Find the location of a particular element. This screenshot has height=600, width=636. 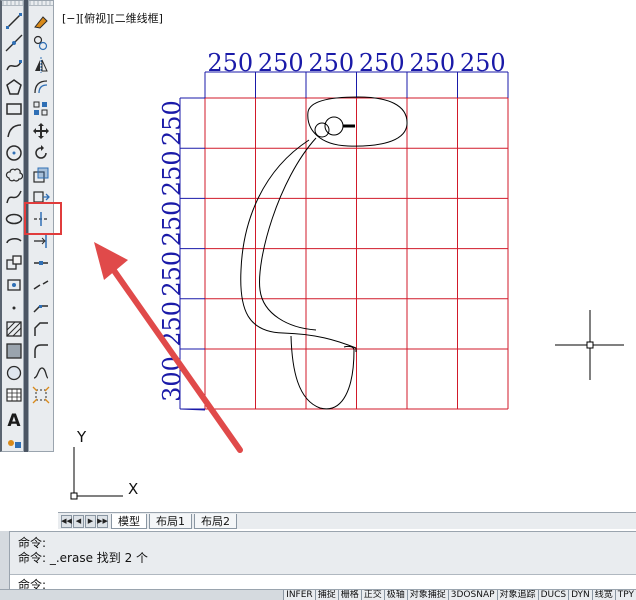

line-icon is located at coordinates (14, 21).